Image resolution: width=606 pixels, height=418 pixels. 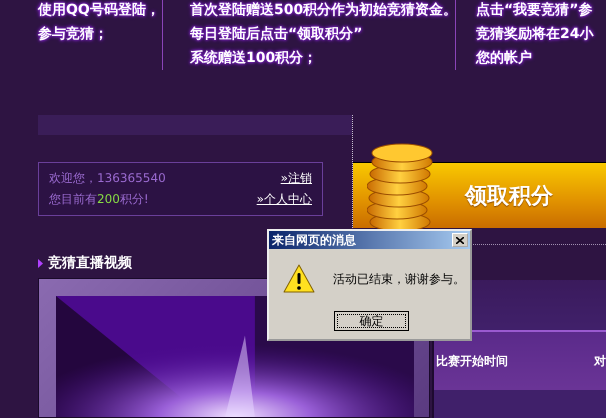 I want to click on triangle-icon, so click(x=40, y=263).